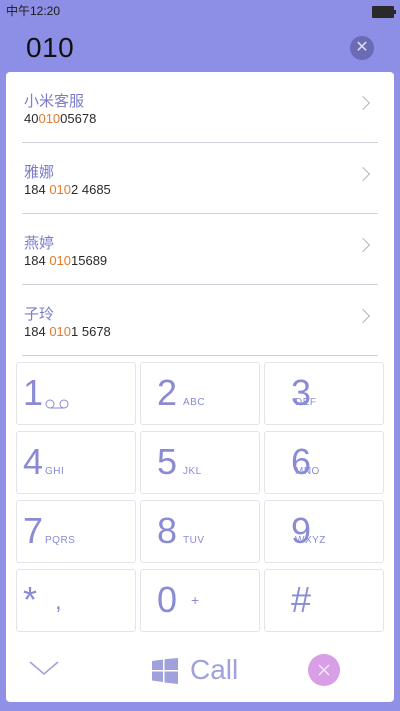 This screenshot has width=400, height=711. I want to click on contact-number: 184 0101 5678, so click(67, 331).